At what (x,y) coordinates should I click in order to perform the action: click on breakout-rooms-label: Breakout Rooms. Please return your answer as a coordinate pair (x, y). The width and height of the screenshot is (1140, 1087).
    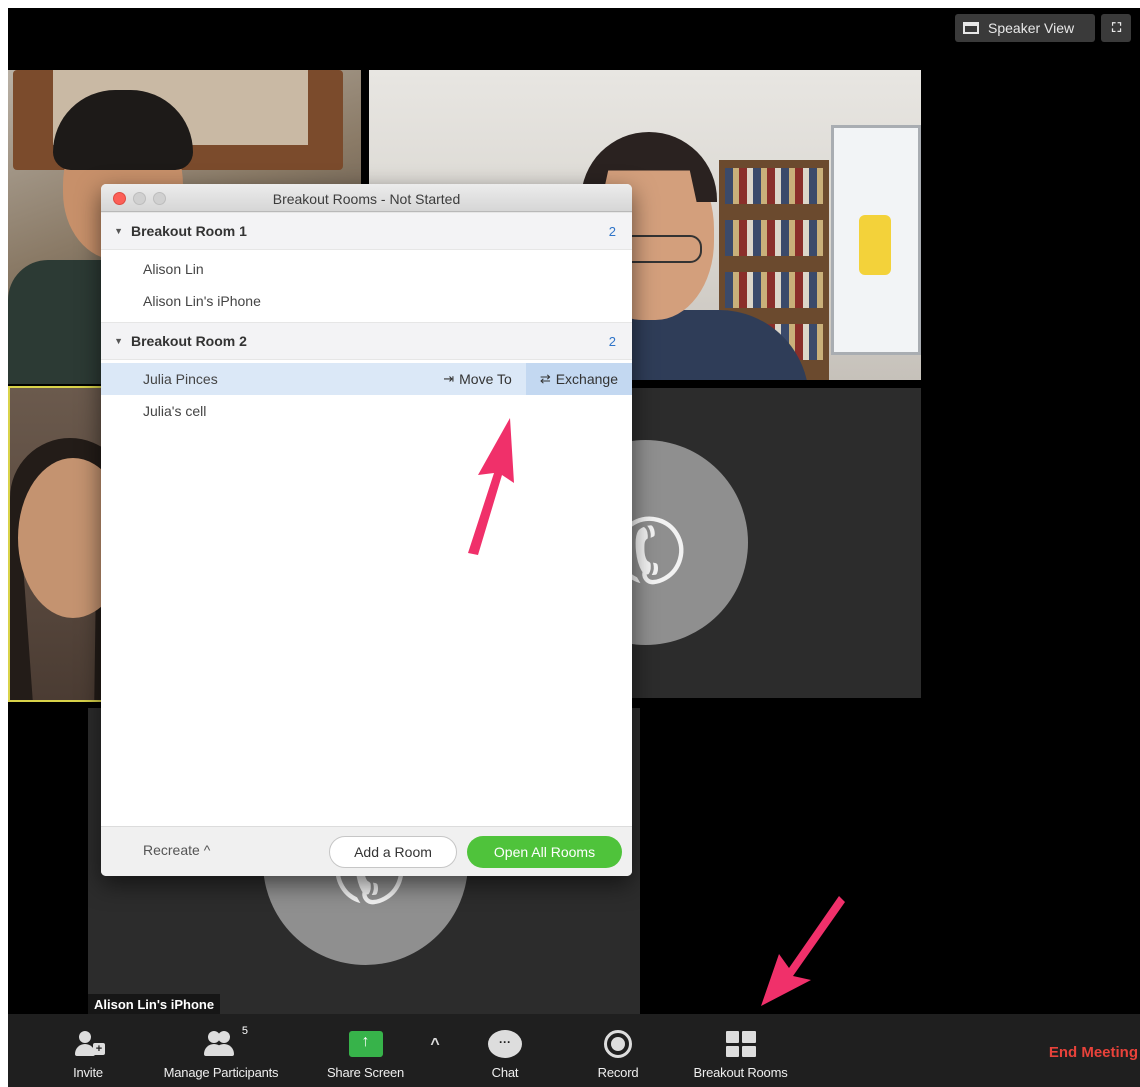
    Looking at the image, I should click on (740, 1072).